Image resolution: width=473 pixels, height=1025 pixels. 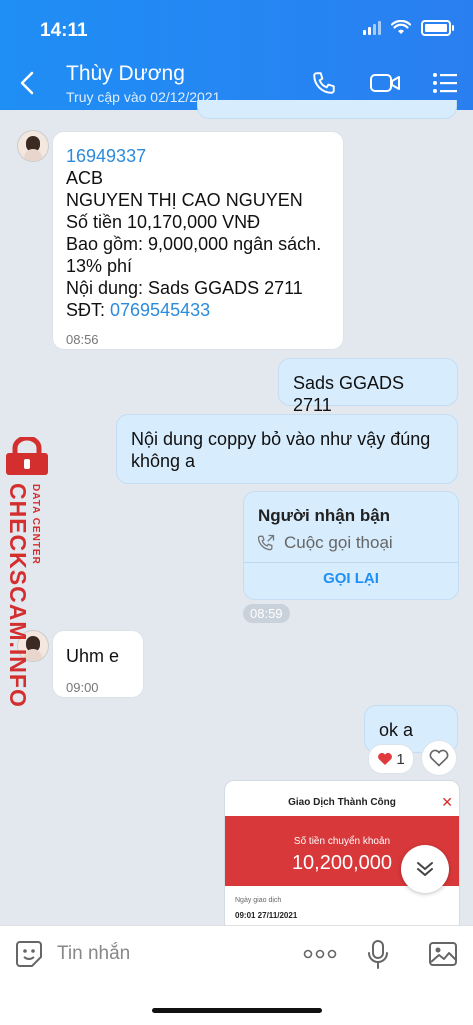 I want to click on message-text: Sads GGADS 2711, so click(x=349, y=394).